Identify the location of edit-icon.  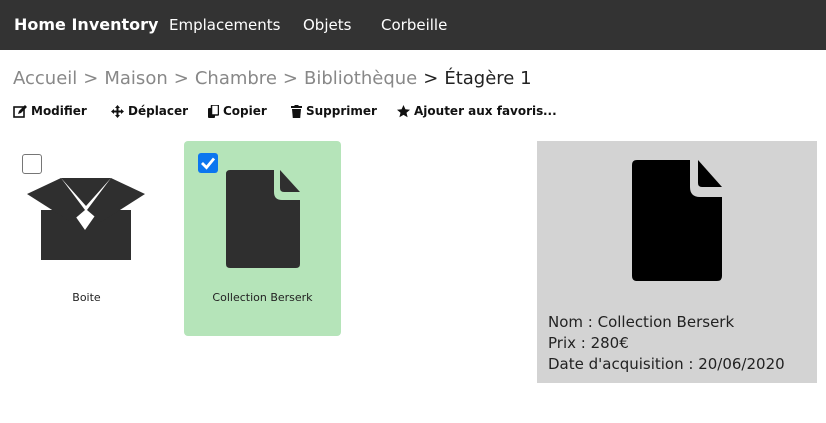
(20, 111).